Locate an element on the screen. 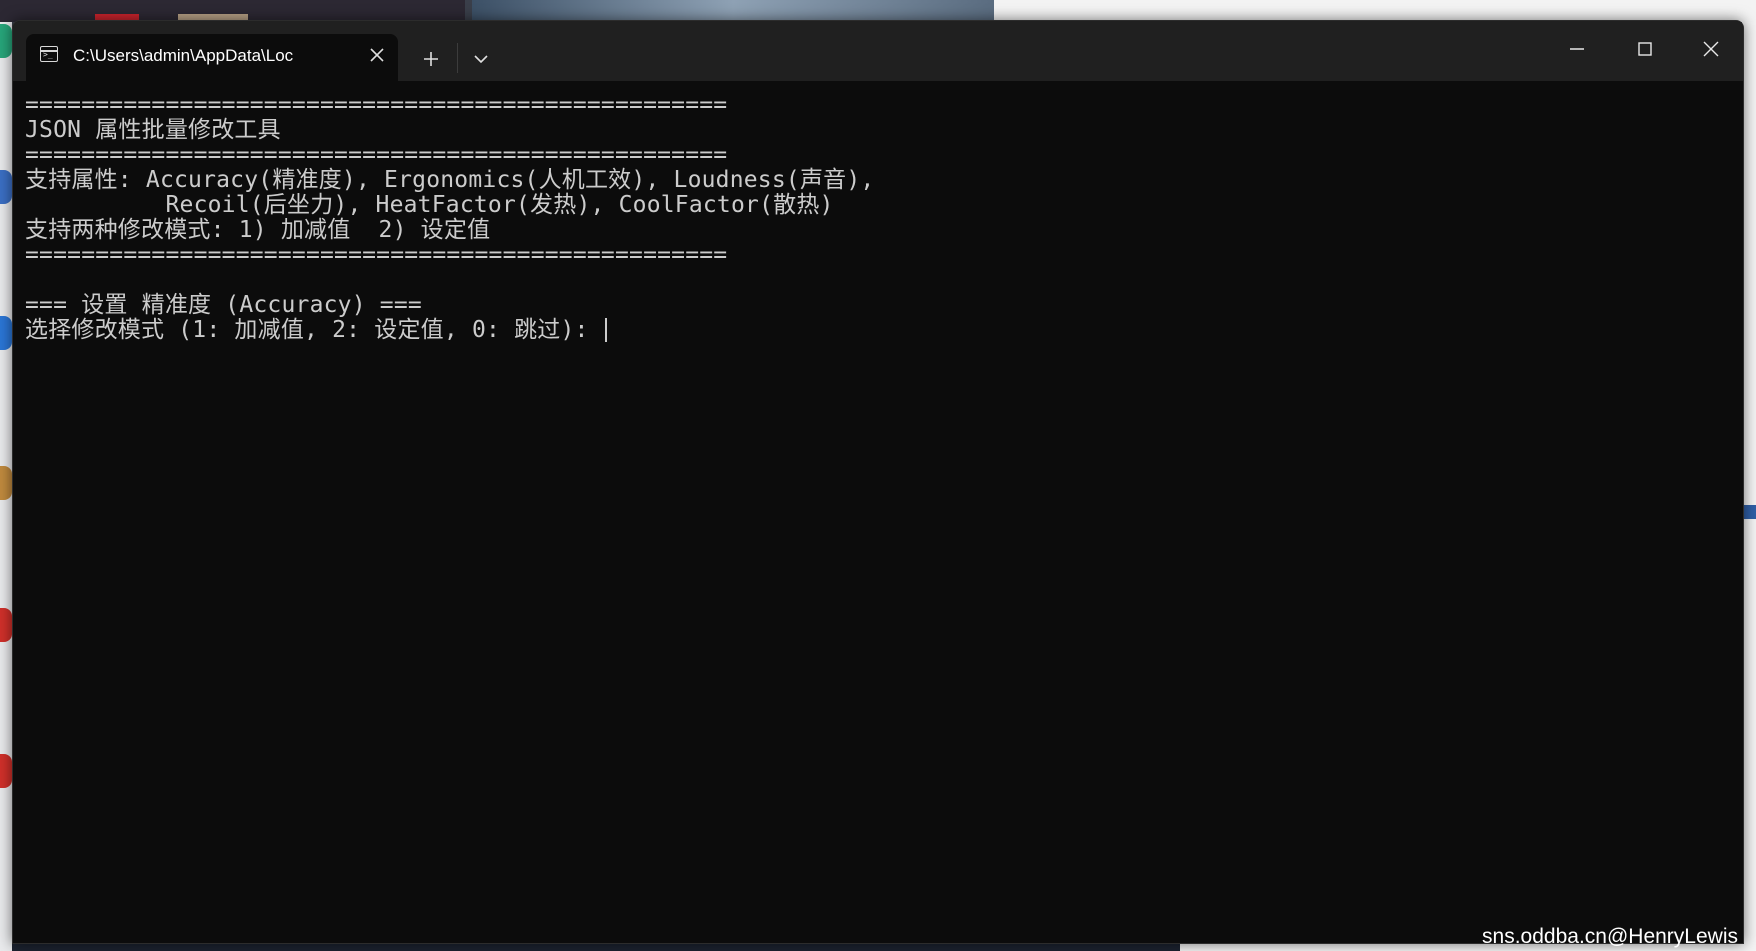 Image resolution: width=1756 pixels, height=951 pixels. maximize-icon is located at coordinates (1645, 49).